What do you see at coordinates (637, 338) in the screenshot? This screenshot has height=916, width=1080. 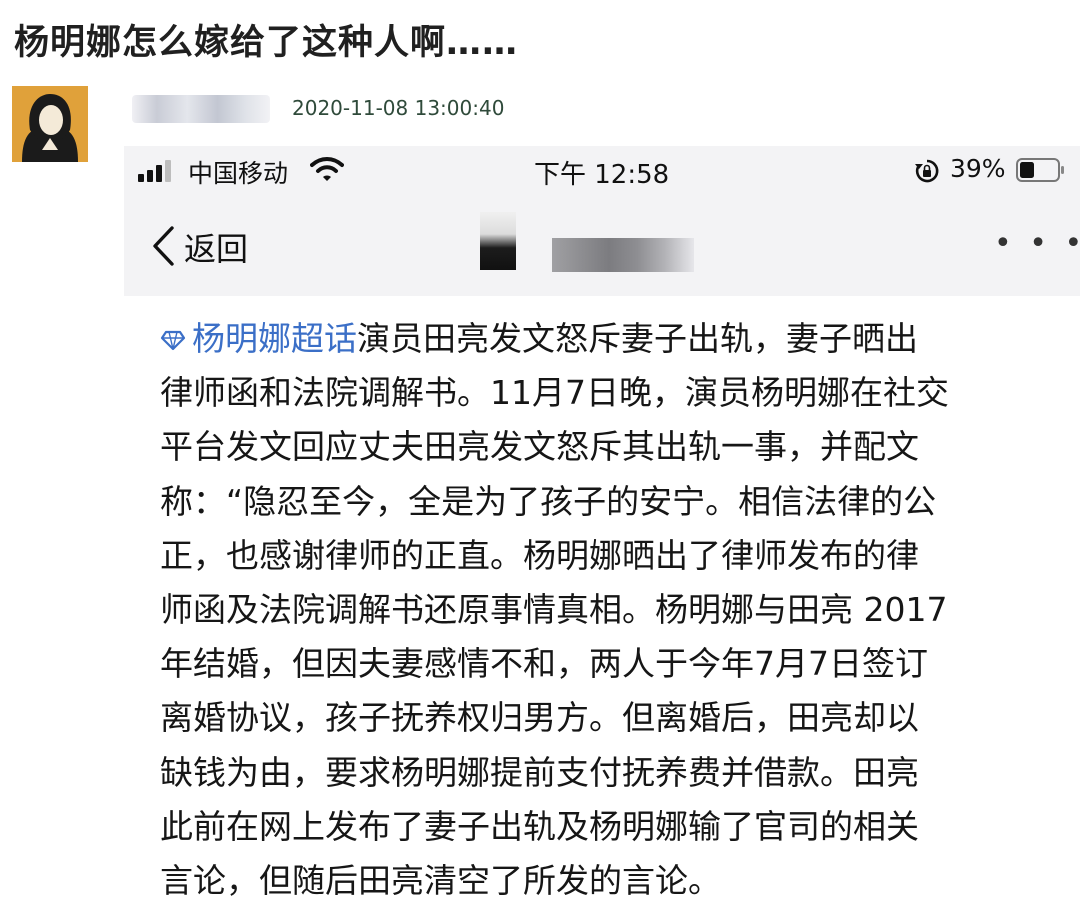 I see `text-line-content: 演员田亮发文怒斥妻子出轨，妻子晒出` at bounding box center [637, 338].